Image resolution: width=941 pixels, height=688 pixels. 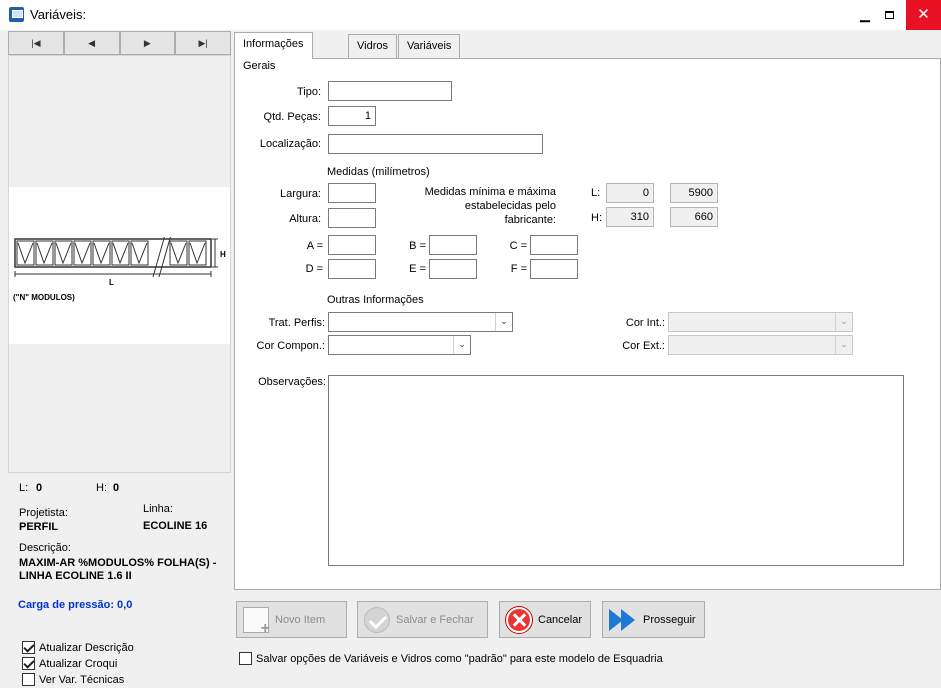 I want to click on h-label: H:, so click(x=101, y=488).